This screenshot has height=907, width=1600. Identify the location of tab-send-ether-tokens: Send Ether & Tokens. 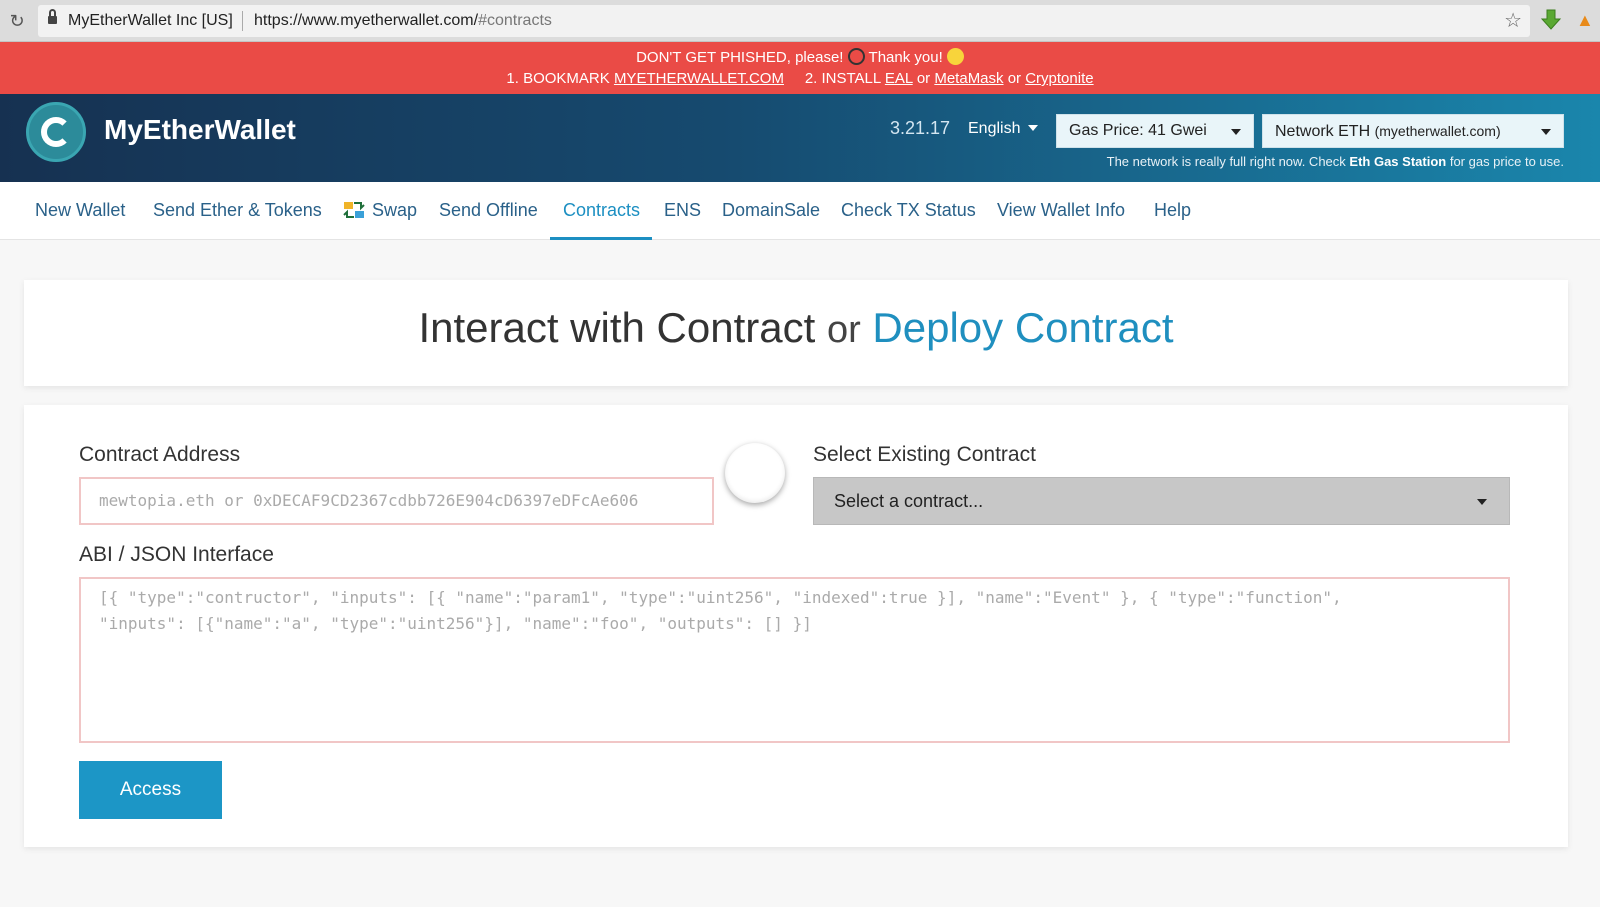
(237, 210).